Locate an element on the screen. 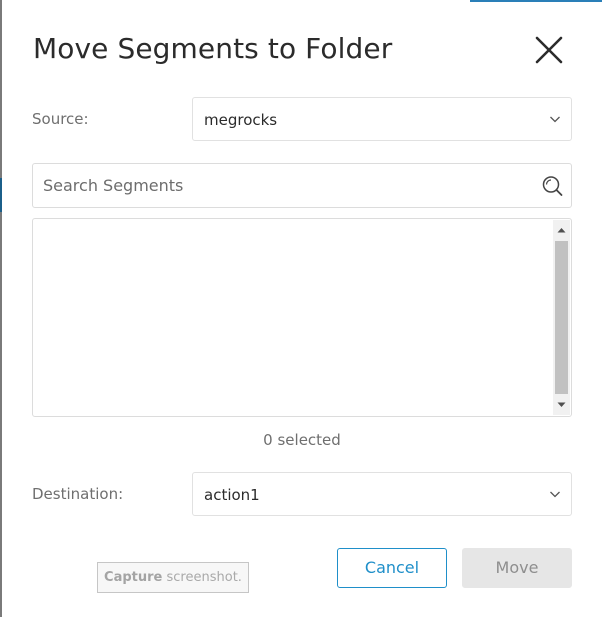 This screenshot has width=602, height=617. capture-strong-text: Capture is located at coordinates (133, 577).